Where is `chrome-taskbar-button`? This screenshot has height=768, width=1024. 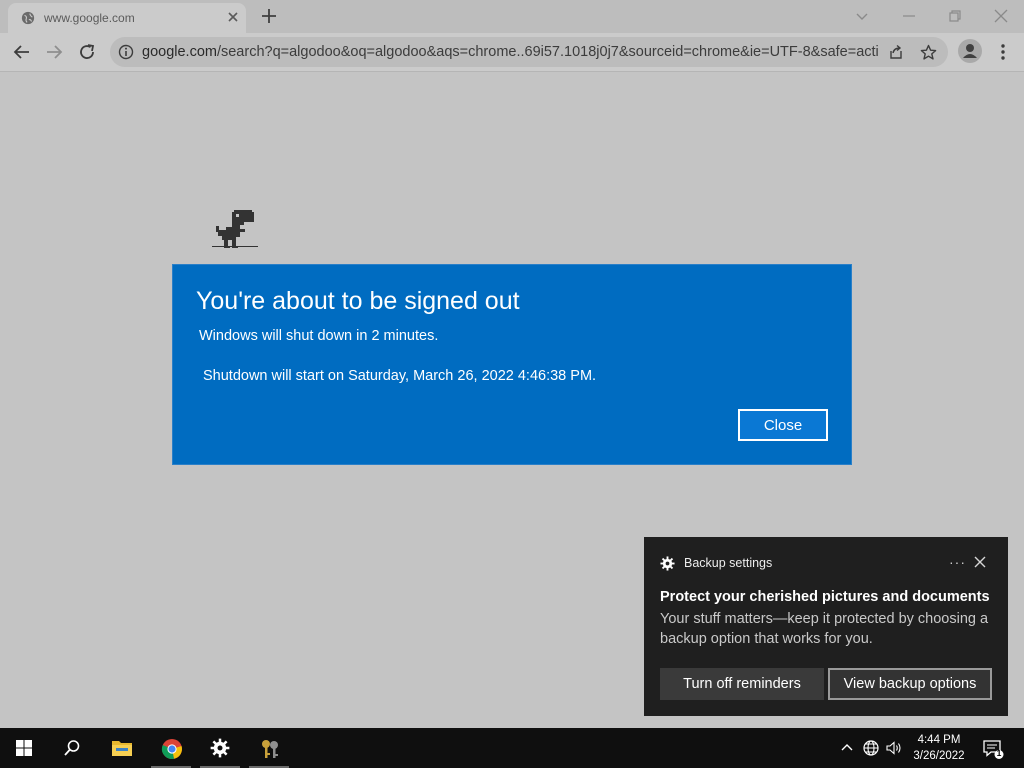
chrome-taskbar-button is located at coordinates (171, 748).